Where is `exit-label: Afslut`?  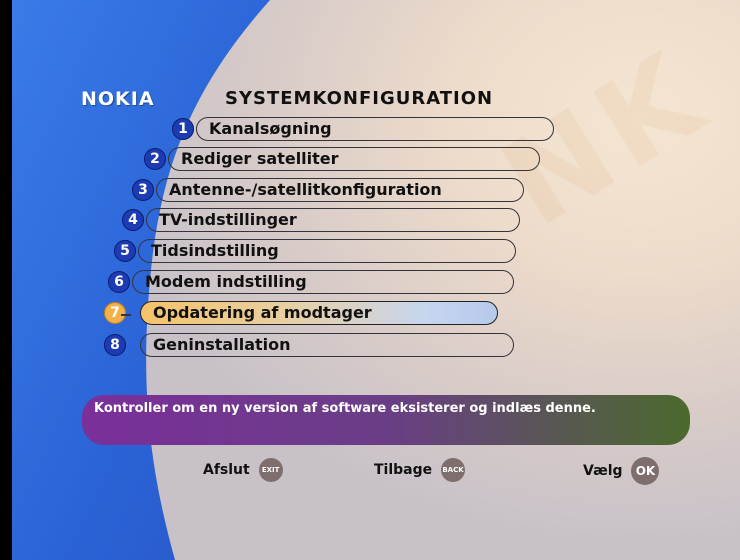 exit-label: Afslut is located at coordinates (226, 470).